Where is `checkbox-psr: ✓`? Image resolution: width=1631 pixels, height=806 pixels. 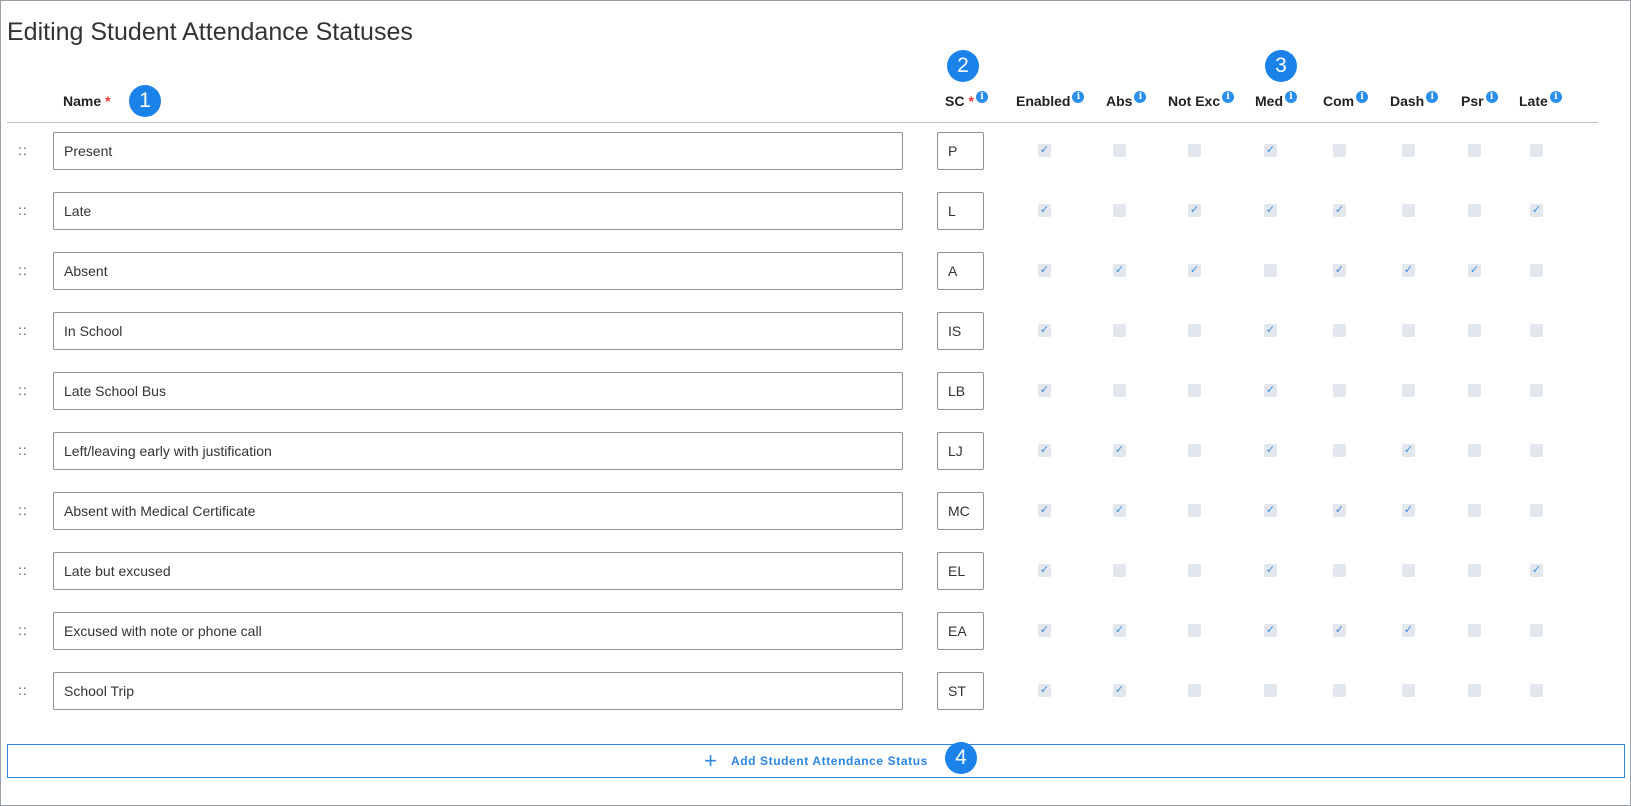
checkbox-psr: ✓ is located at coordinates (1474, 270).